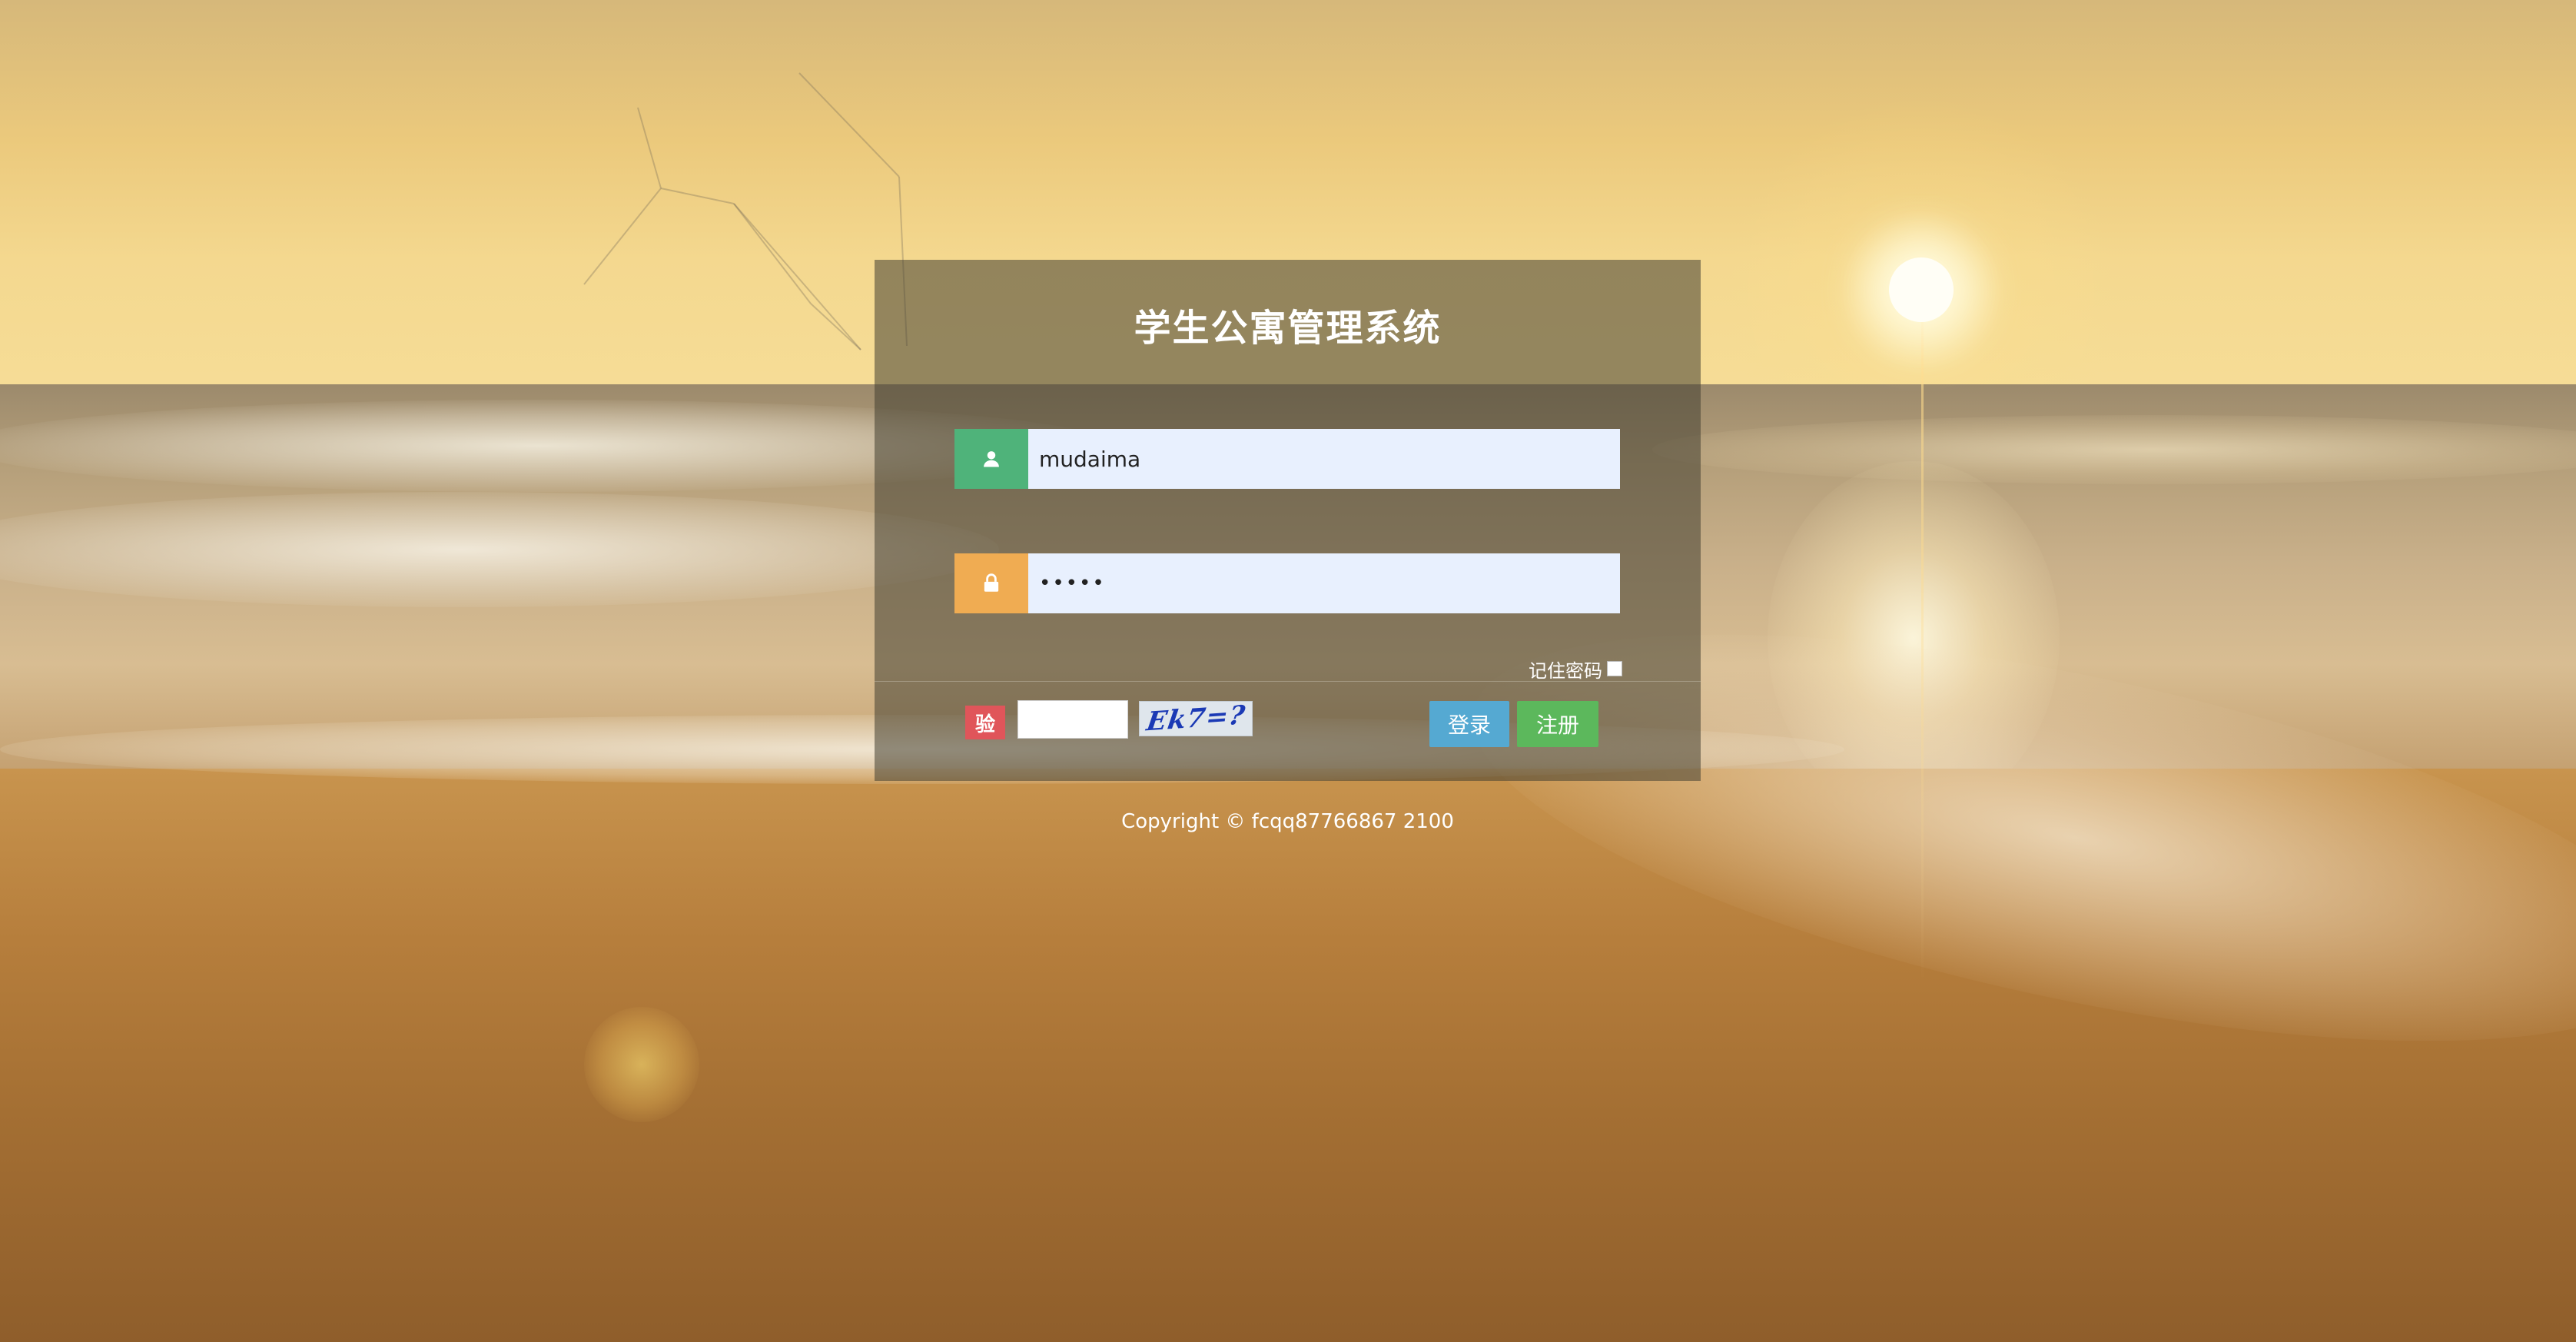  What do you see at coordinates (1288, 328) in the screenshot?
I see `page-title: 学生公寓管理系统` at bounding box center [1288, 328].